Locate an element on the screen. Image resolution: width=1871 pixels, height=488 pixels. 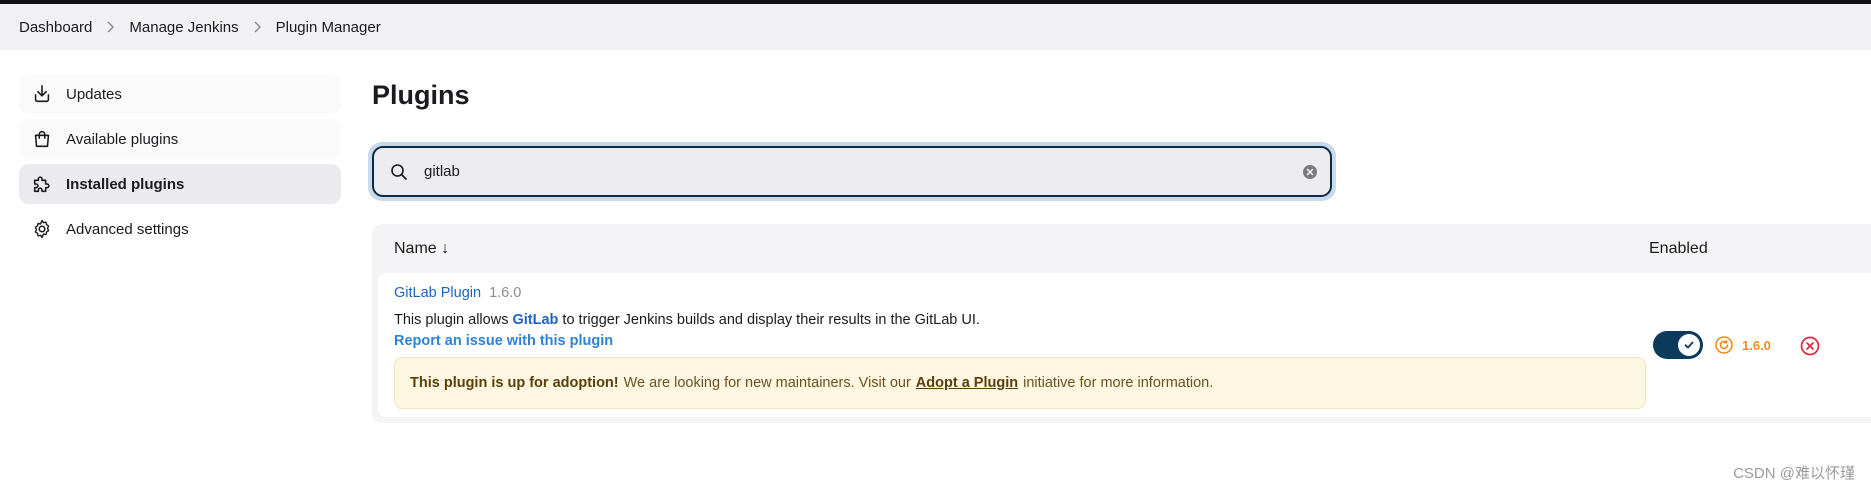
plugin-name-line: GitLab Plugin 1.6.0 is located at coordinates (457, 293).